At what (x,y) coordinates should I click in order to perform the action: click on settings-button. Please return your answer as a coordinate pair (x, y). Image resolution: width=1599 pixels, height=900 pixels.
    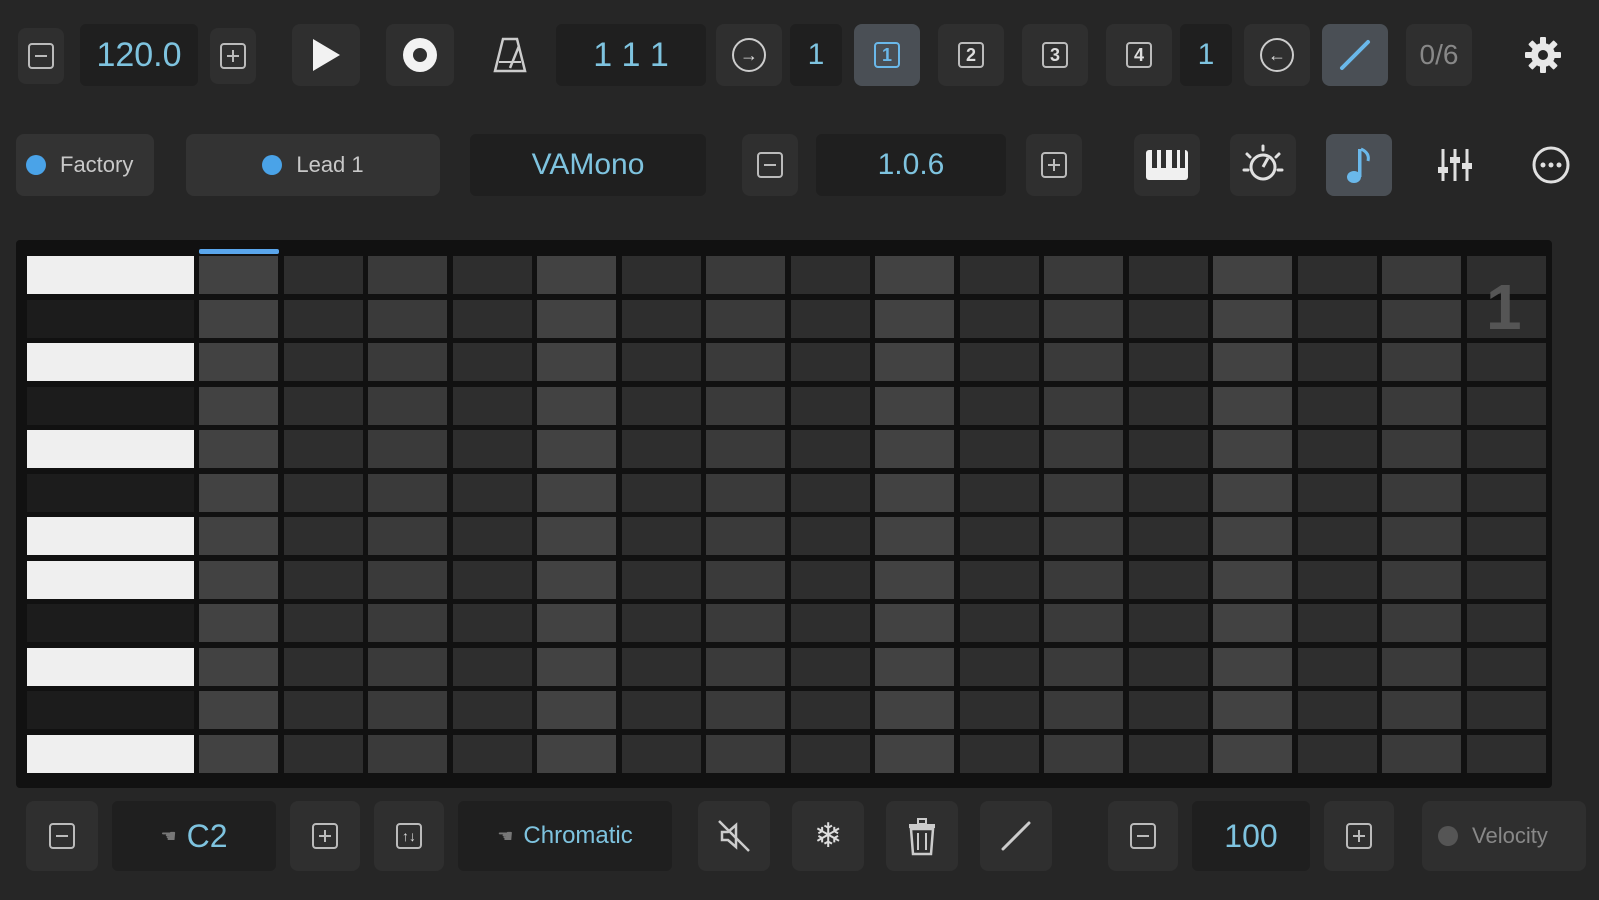
    Looking at the image, I should click on (1543, 55).